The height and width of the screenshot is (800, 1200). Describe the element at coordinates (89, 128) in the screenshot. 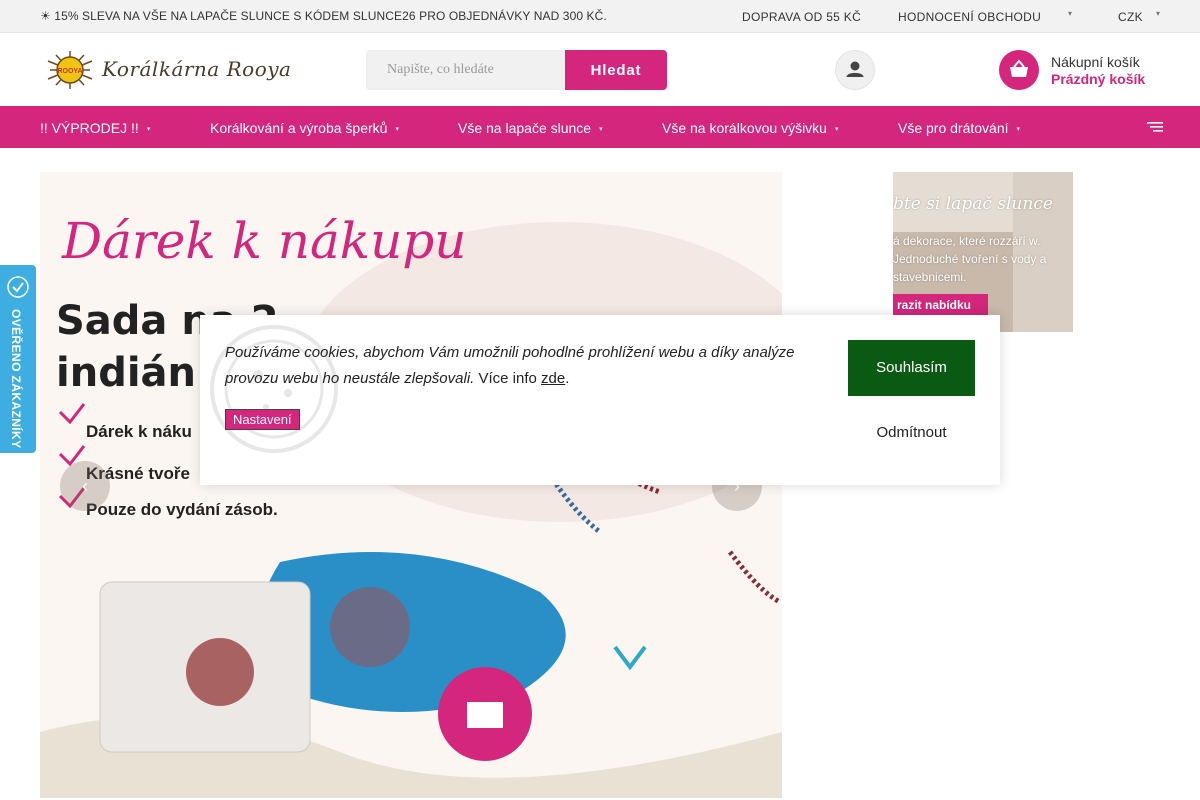

I see `nav-item-label: !! VÝPRODEJ !!` at that location.